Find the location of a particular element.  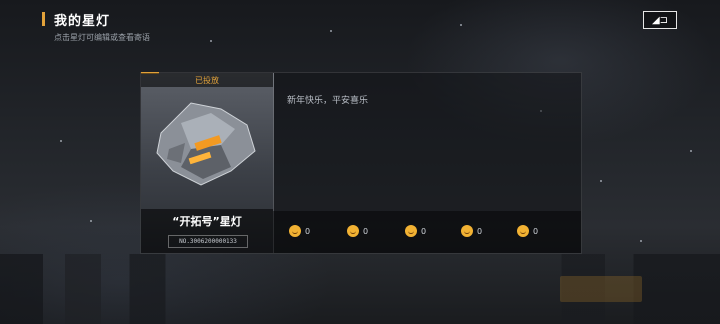

reaction-thumbs-up: 0 is located at coordinates (299, 231).